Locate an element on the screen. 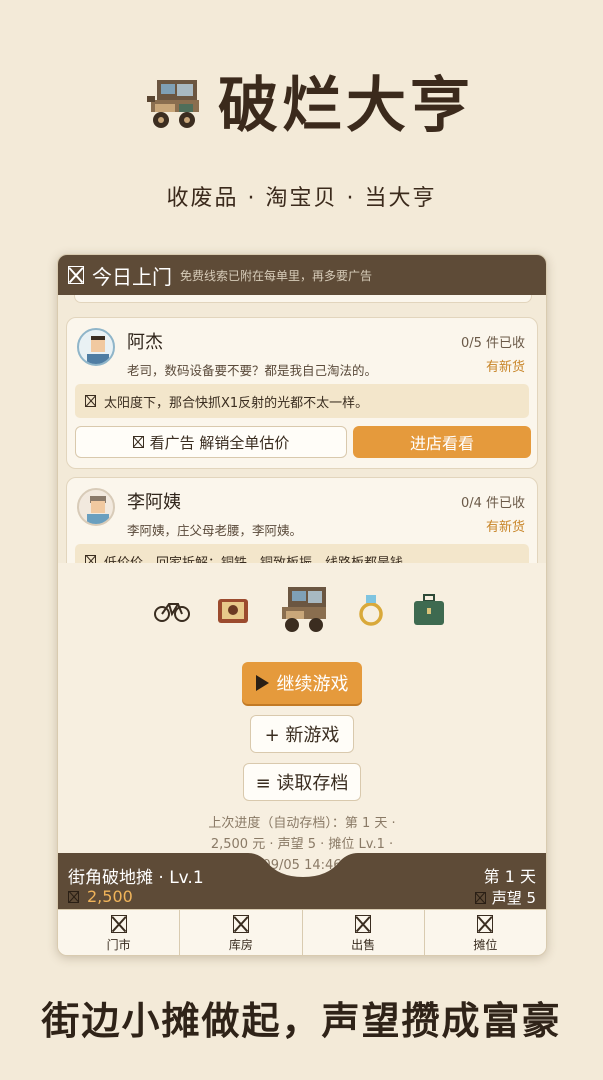  clue-text: 低价价，回家拆解：铜铁，铜致板振，线路板都是钱。 is located at coordinates (260, 559).